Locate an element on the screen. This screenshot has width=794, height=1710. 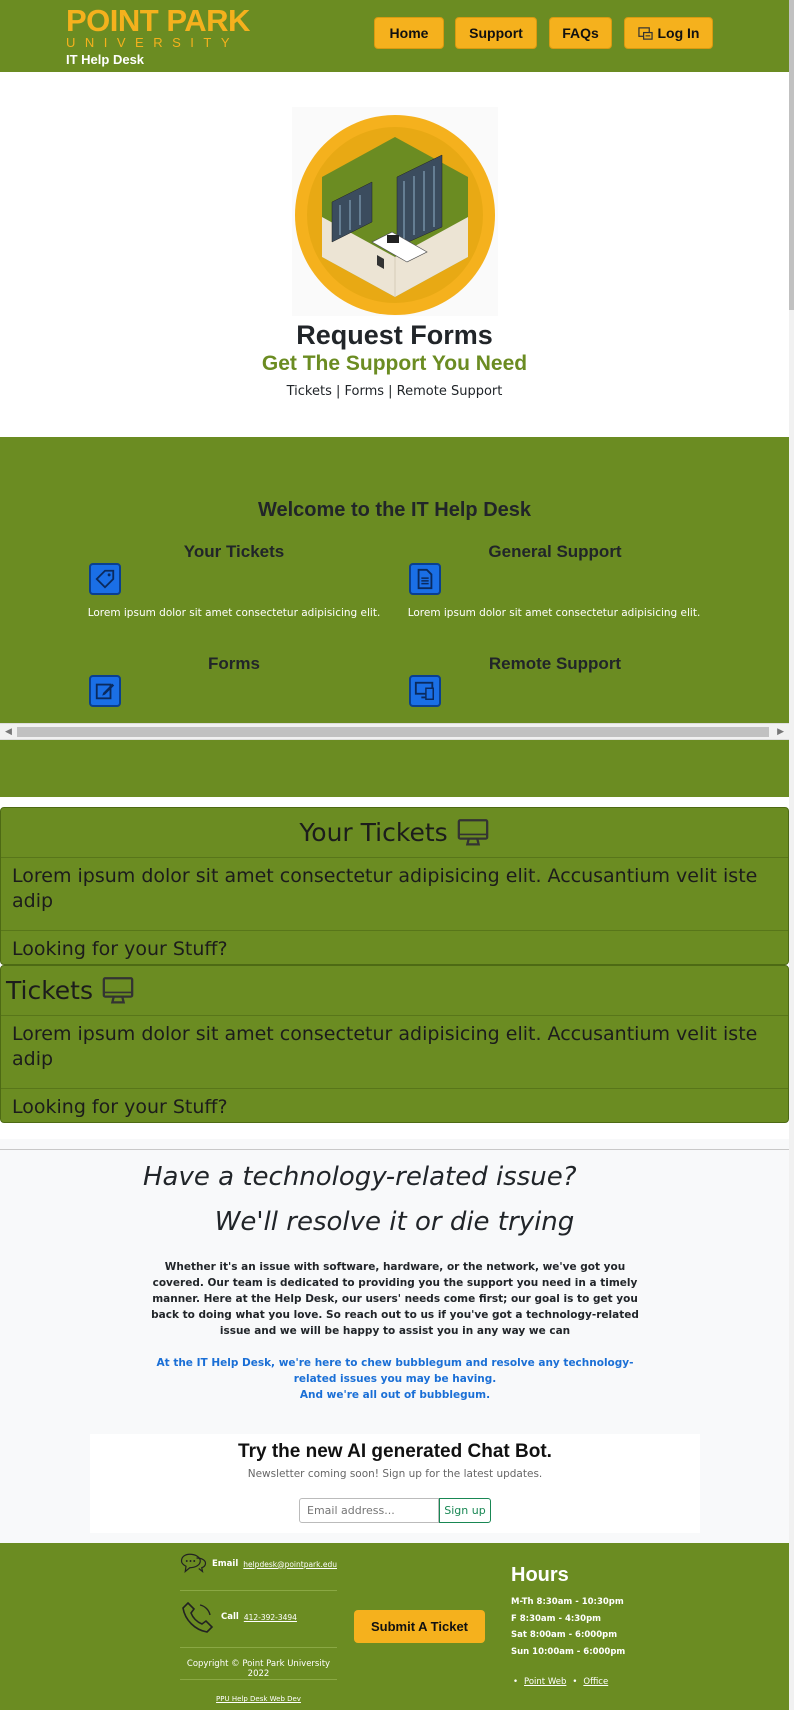
footer-email: Email helpdesk@pointpark.edu is located at coordinates (258, 1564).